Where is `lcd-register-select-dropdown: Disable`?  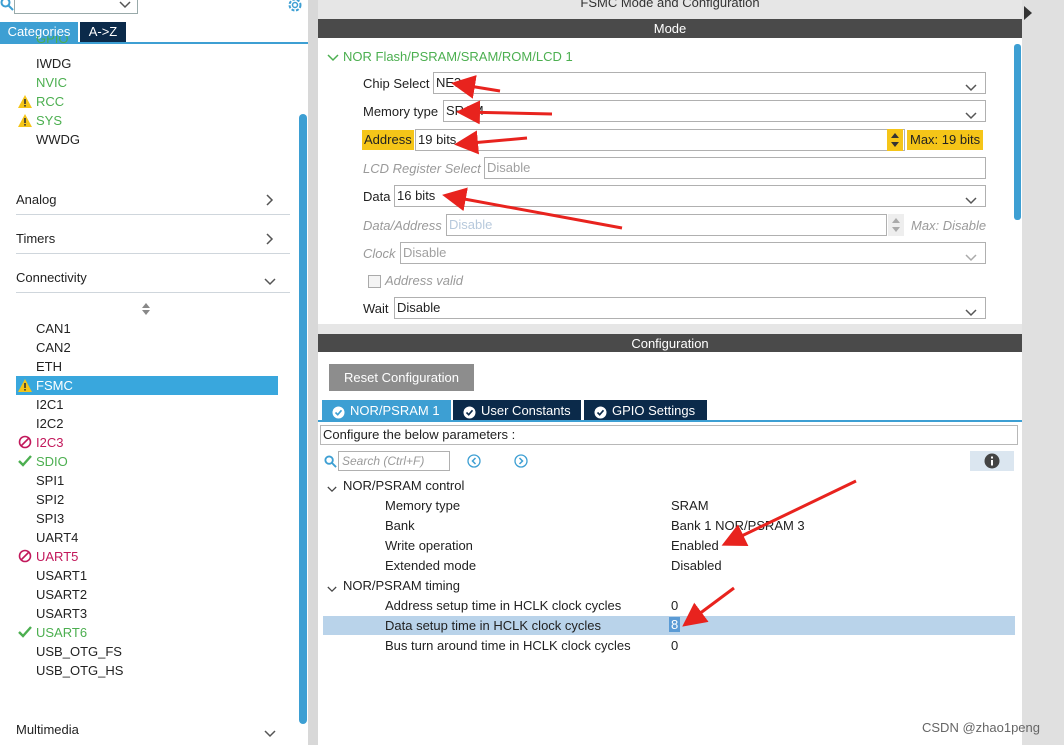
lcd-register-select-dropdown: Disable is located at coordinates (735, 168).